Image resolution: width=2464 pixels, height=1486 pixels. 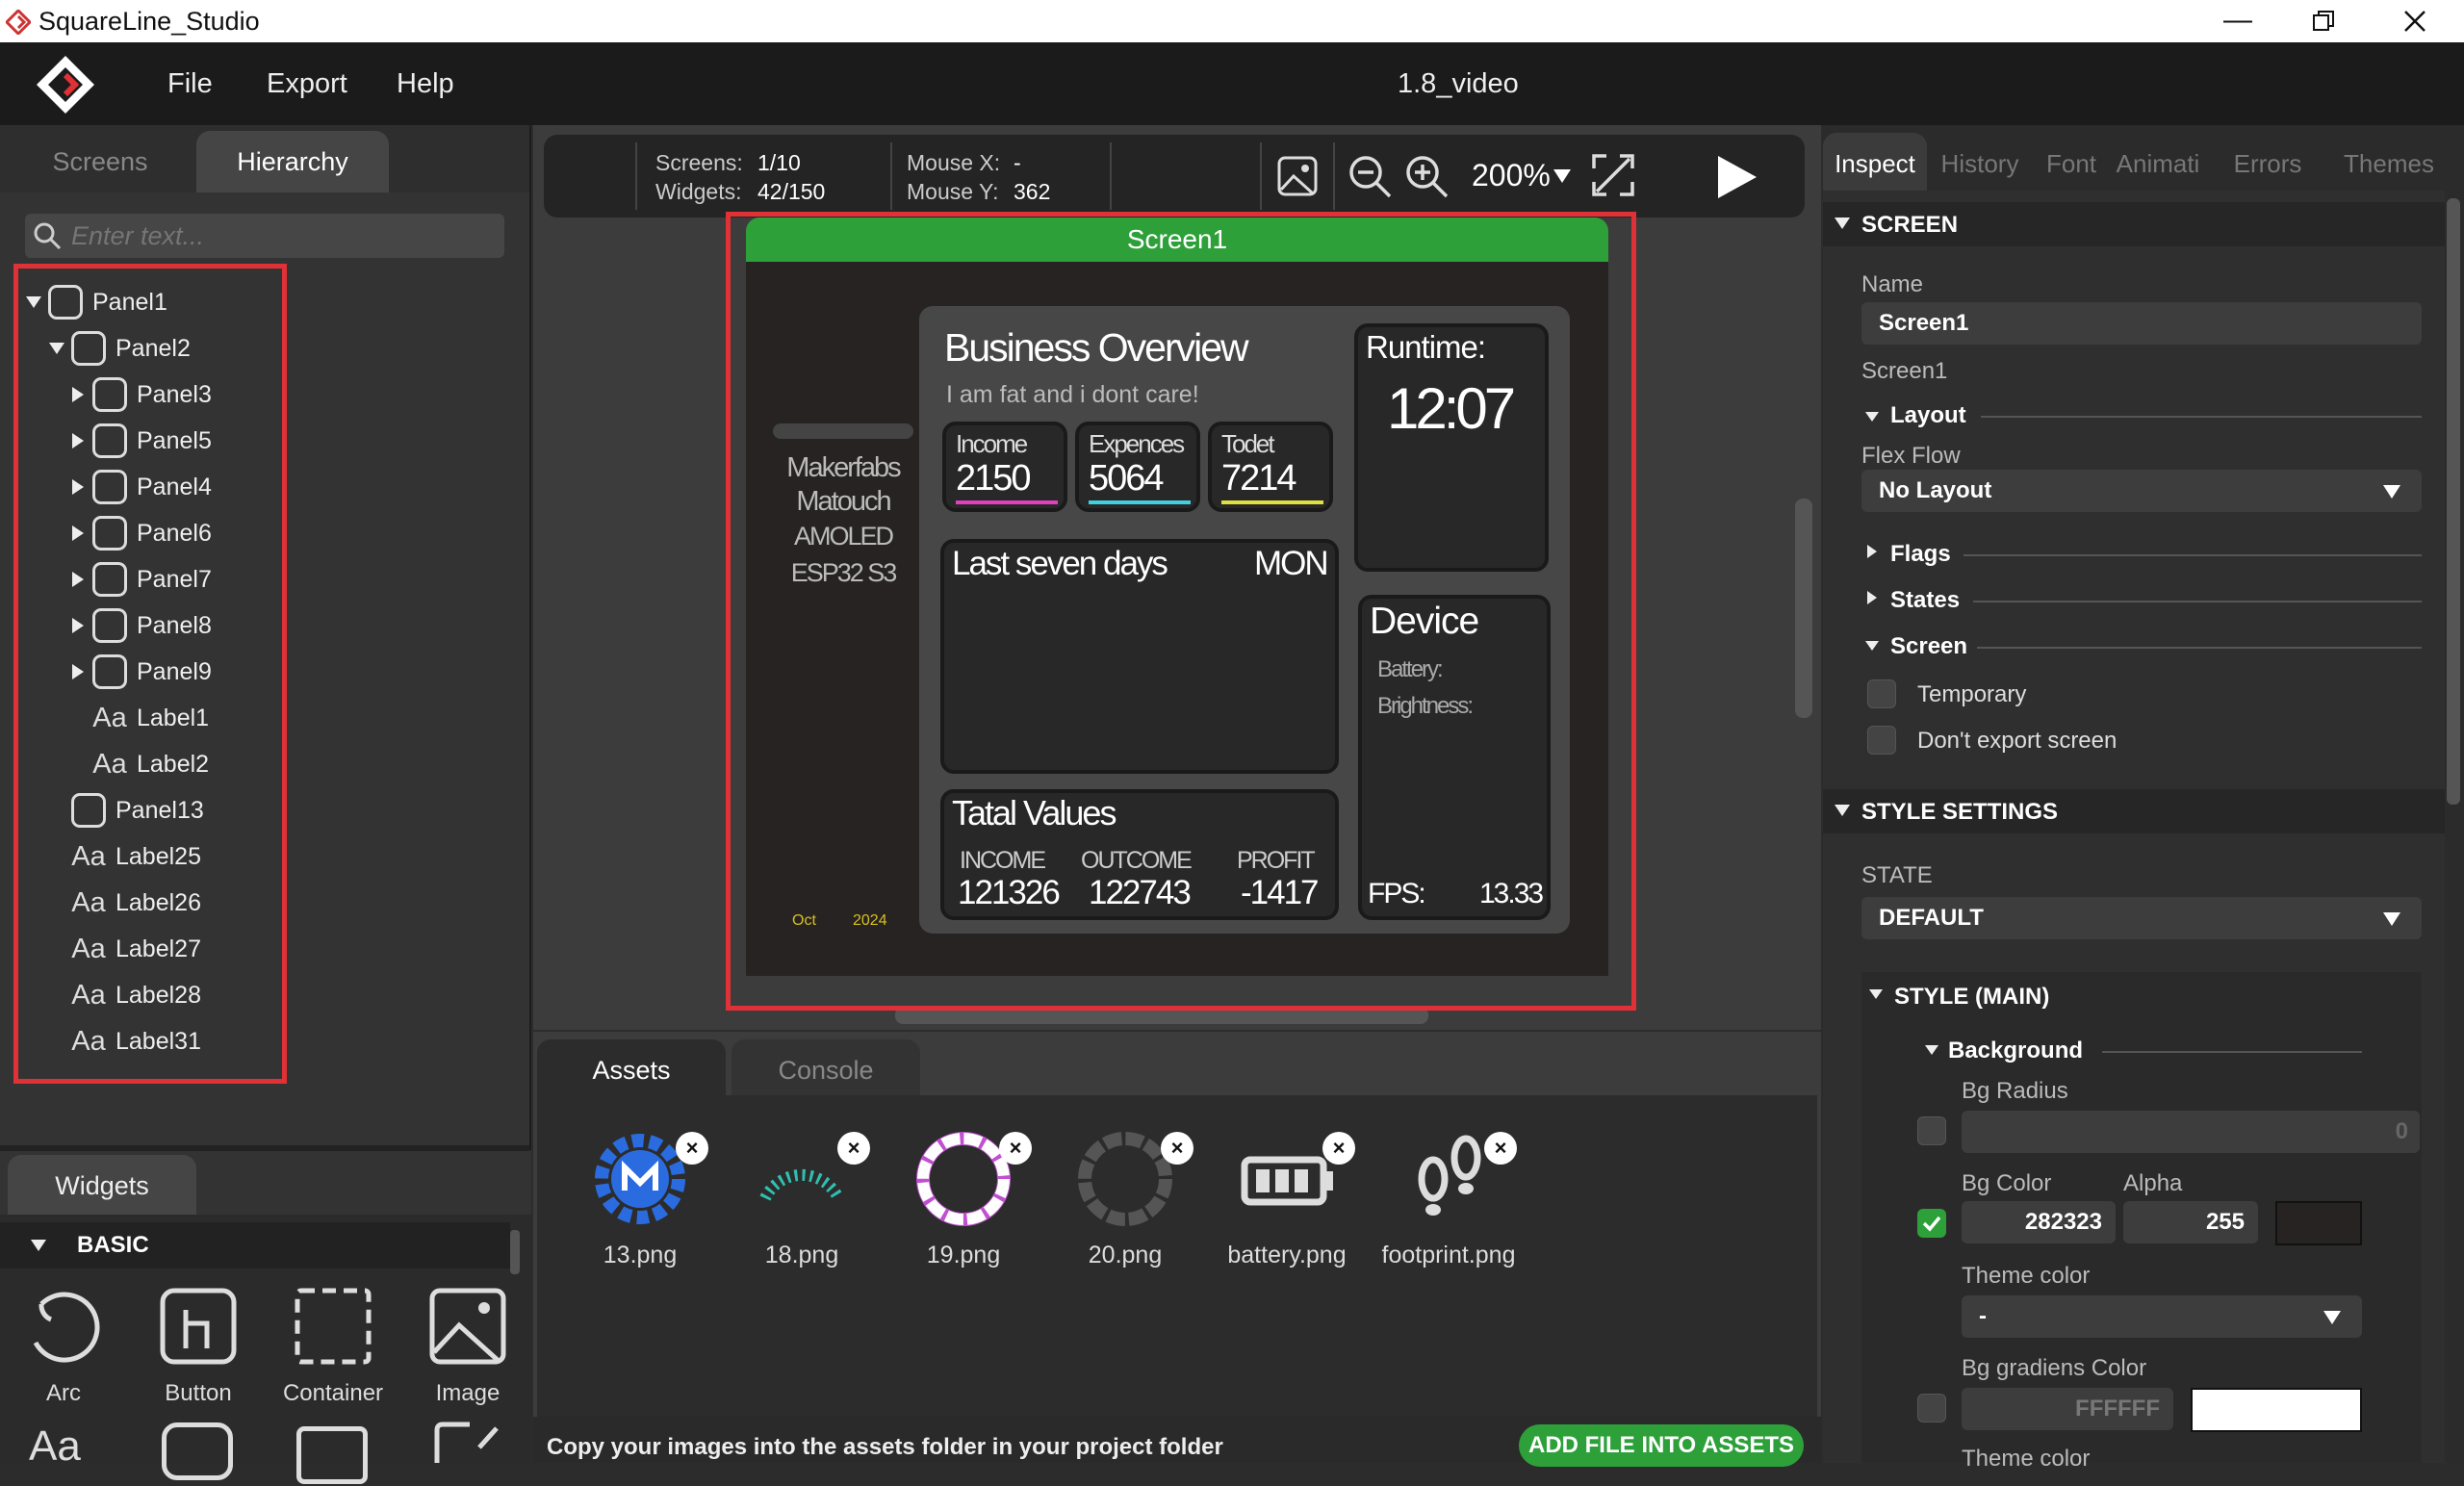 What do you see at coordinates (66, 1327) in the screenshot?
I see `arc-icon` at bounding box center [66, 1327].